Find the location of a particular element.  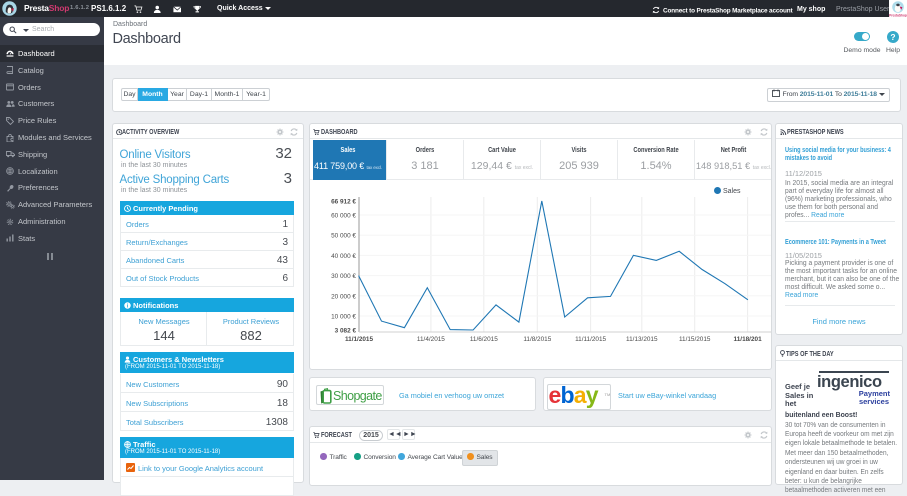

svg-text: 50 000 € is located at coordinates (343, 236).